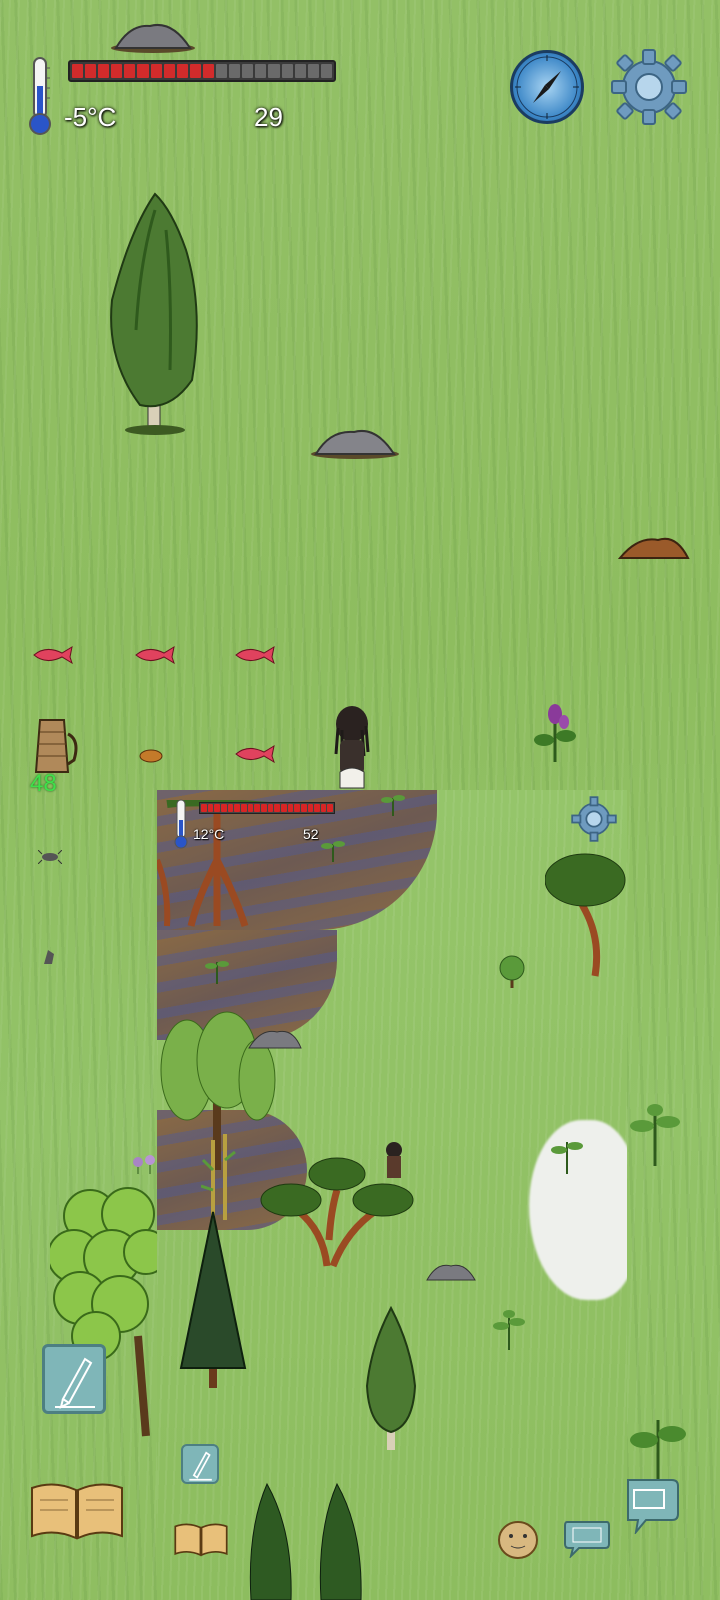 This screenshot has height=1600, width=720. Describe the element at coordinates (352, 746) in the screenshot. I see `player-character` at that location.